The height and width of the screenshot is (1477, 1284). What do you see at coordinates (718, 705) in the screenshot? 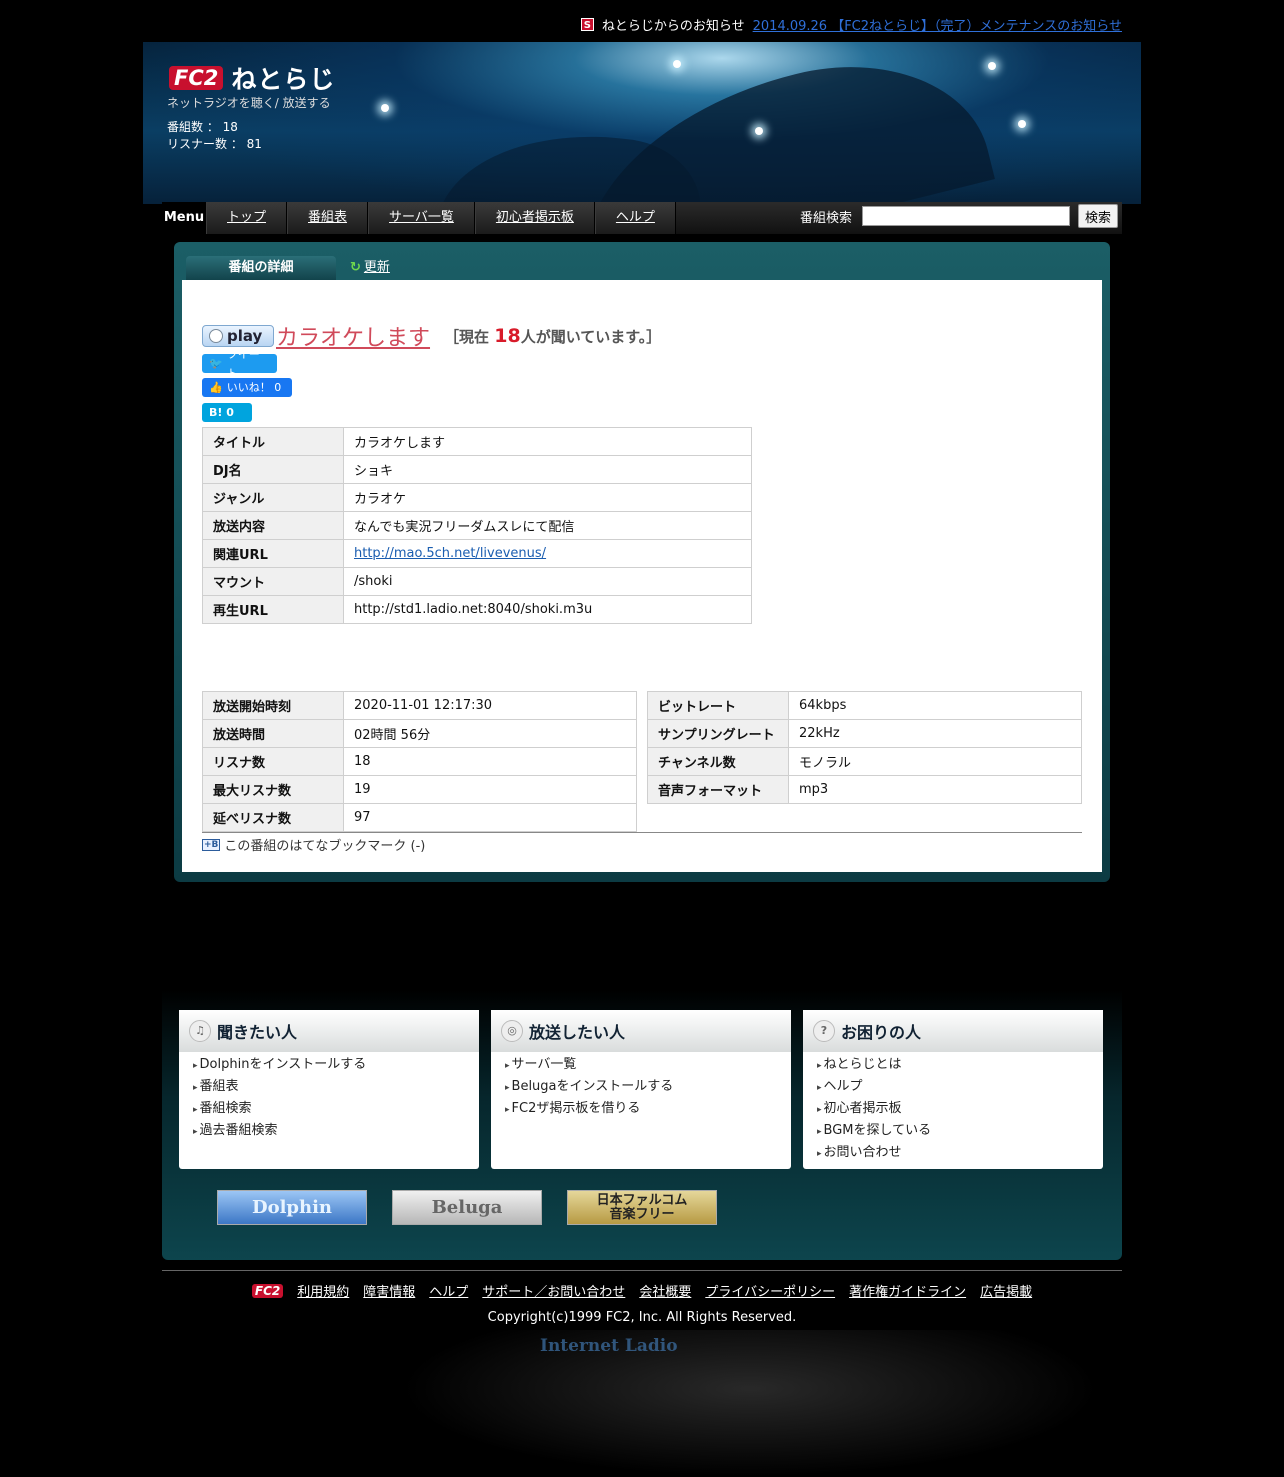
I see `row-label: ビットレート` at bounding box center [718, 705].